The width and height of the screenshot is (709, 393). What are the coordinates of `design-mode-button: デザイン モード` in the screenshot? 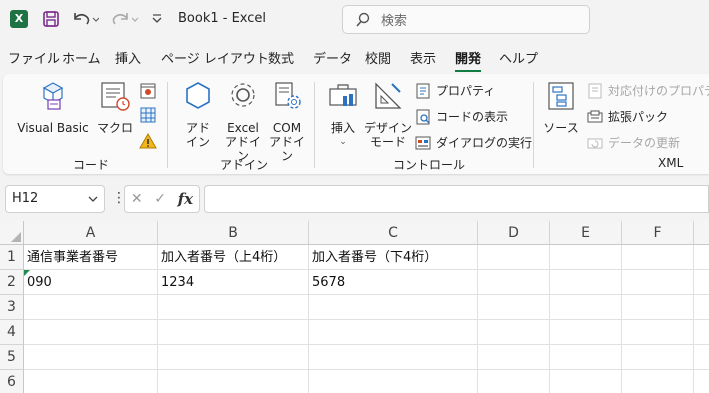 It's located at (388, 114).